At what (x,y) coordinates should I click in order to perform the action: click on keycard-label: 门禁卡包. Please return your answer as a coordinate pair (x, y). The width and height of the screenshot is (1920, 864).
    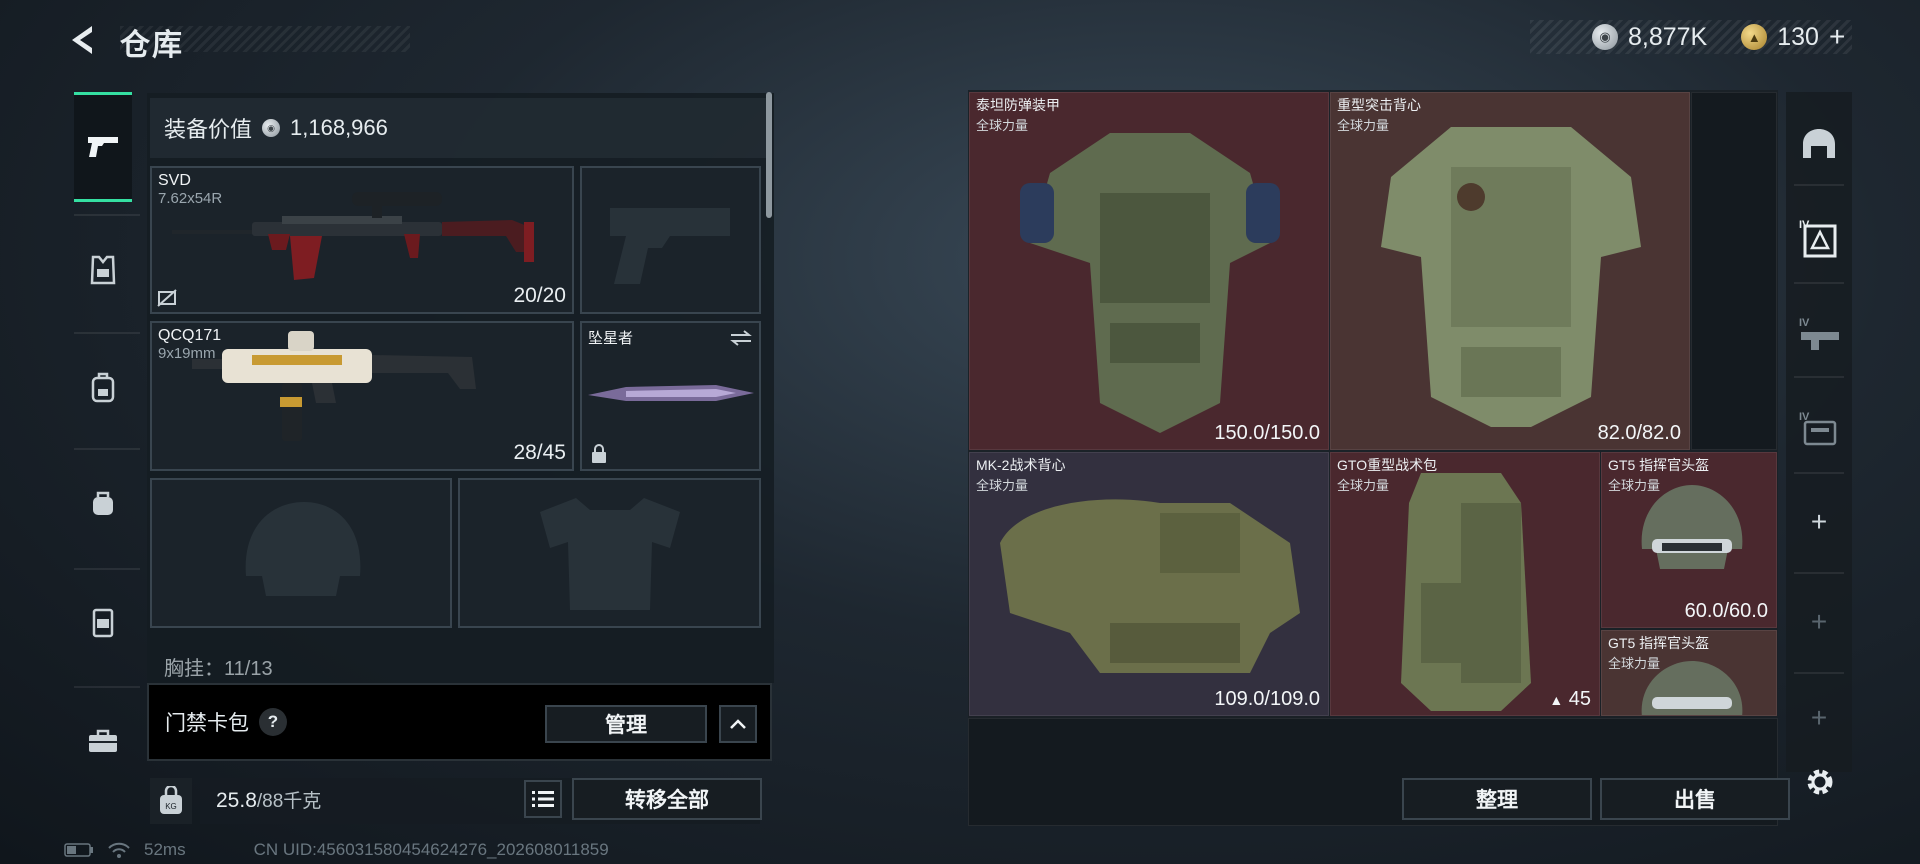
    Looking at the image, I should click on (207, 723).